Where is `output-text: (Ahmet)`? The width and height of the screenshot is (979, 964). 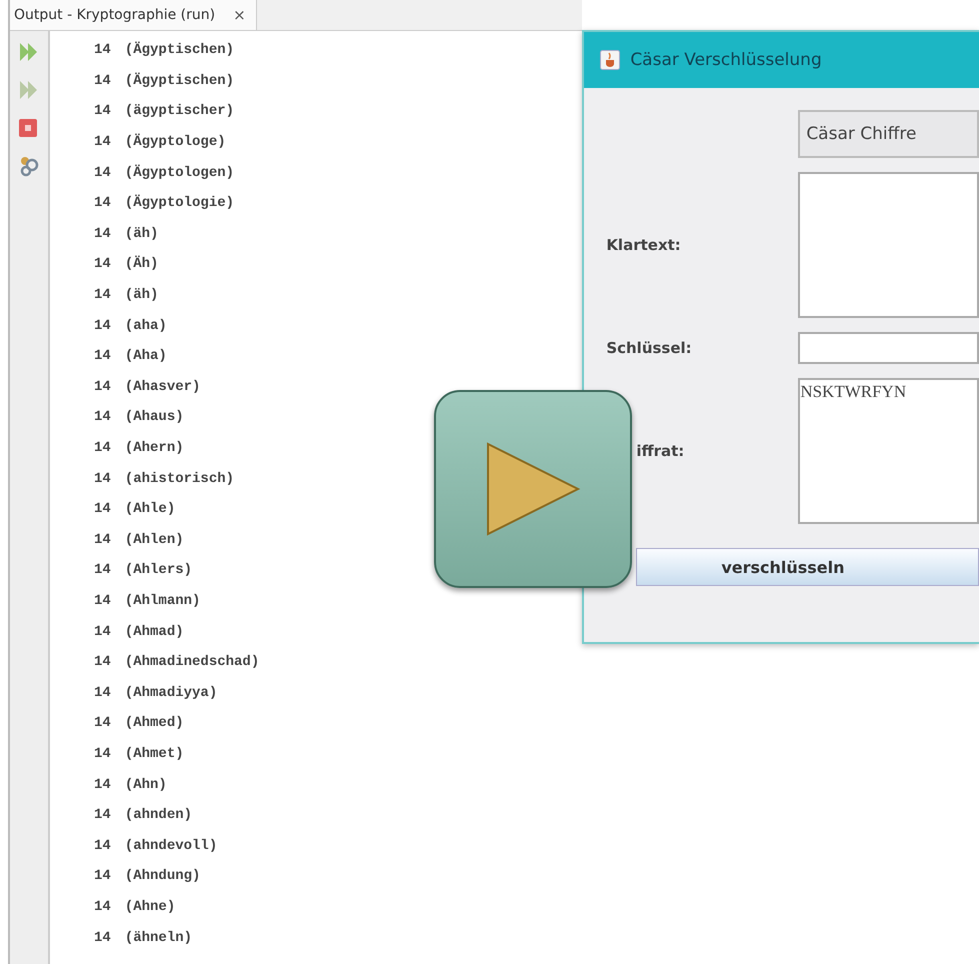 output-text: (Ahmet) is located at coordinates (154, 754).